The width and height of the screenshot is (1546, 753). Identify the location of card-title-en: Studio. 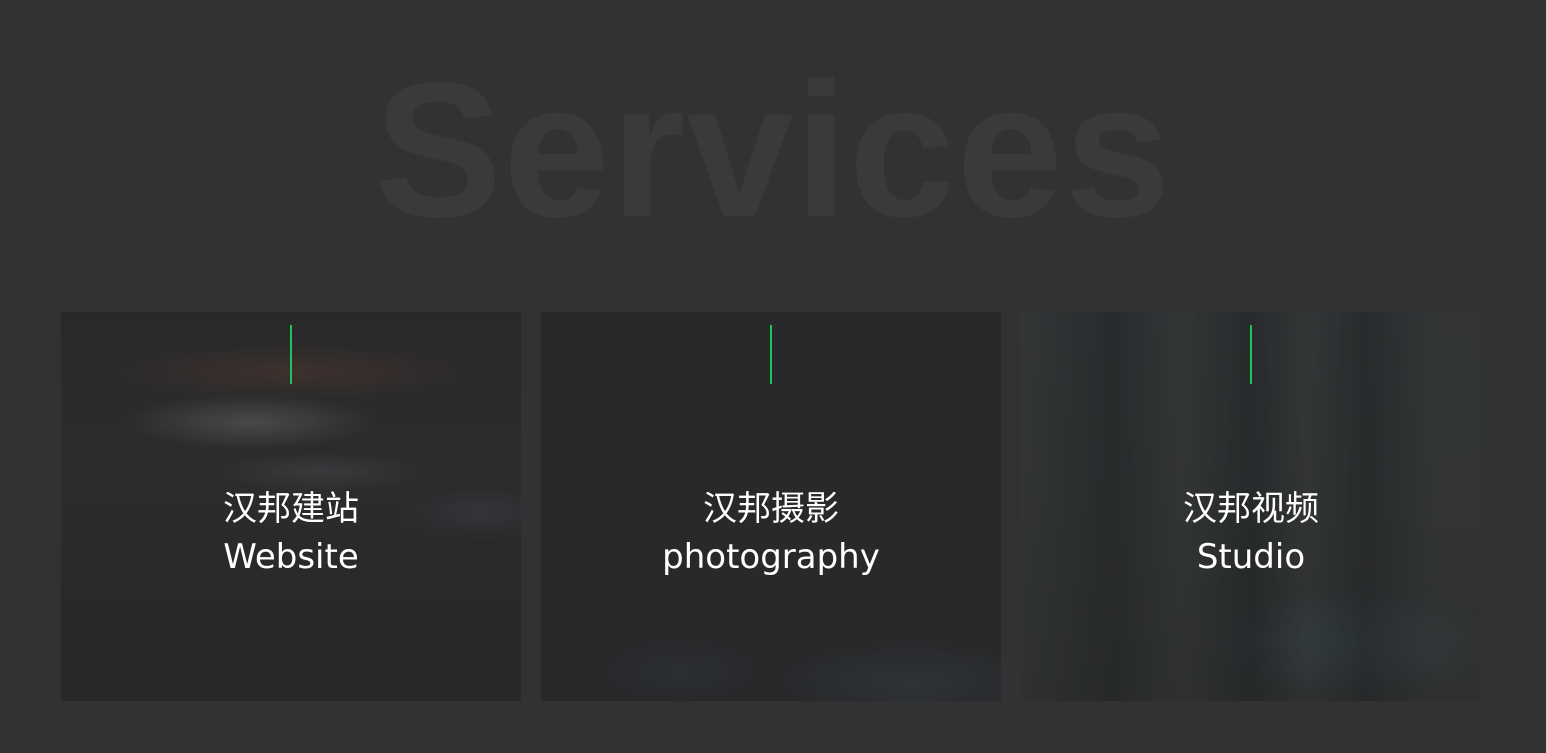
(1251, 557).